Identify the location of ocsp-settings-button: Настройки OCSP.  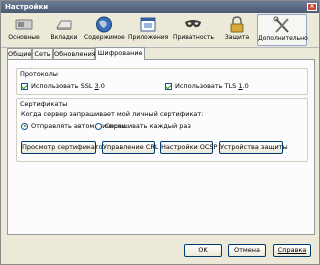
(188, 147).